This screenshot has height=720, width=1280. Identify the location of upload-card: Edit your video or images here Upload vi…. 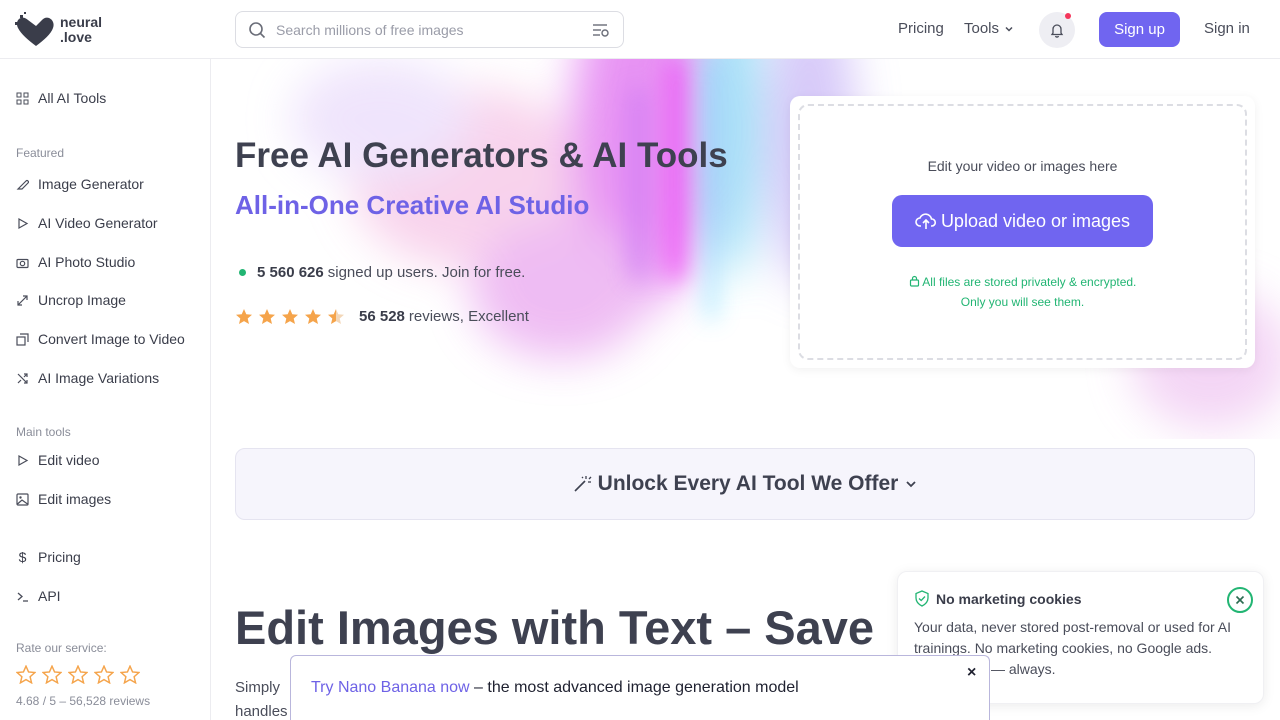
(1022, 232).